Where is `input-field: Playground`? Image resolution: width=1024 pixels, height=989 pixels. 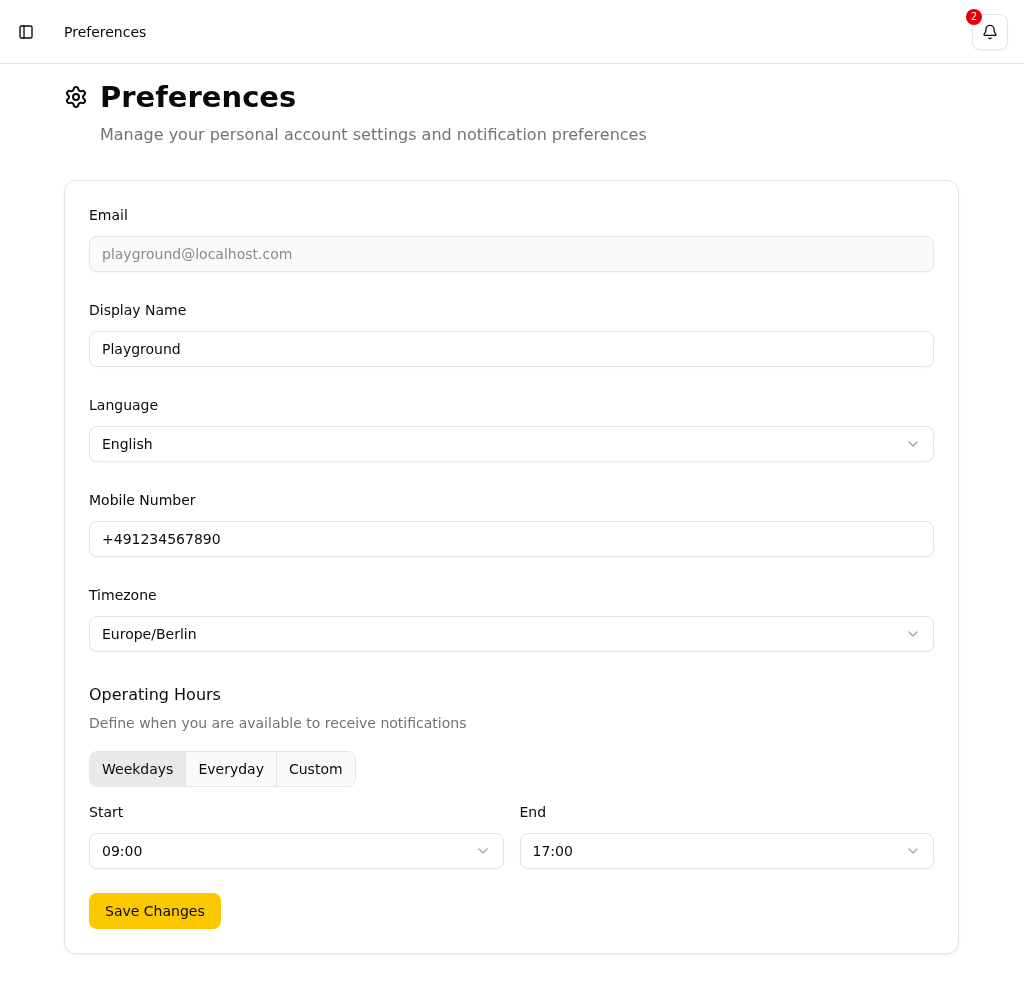
input-field: Playground is located at coordinates (511, 349).